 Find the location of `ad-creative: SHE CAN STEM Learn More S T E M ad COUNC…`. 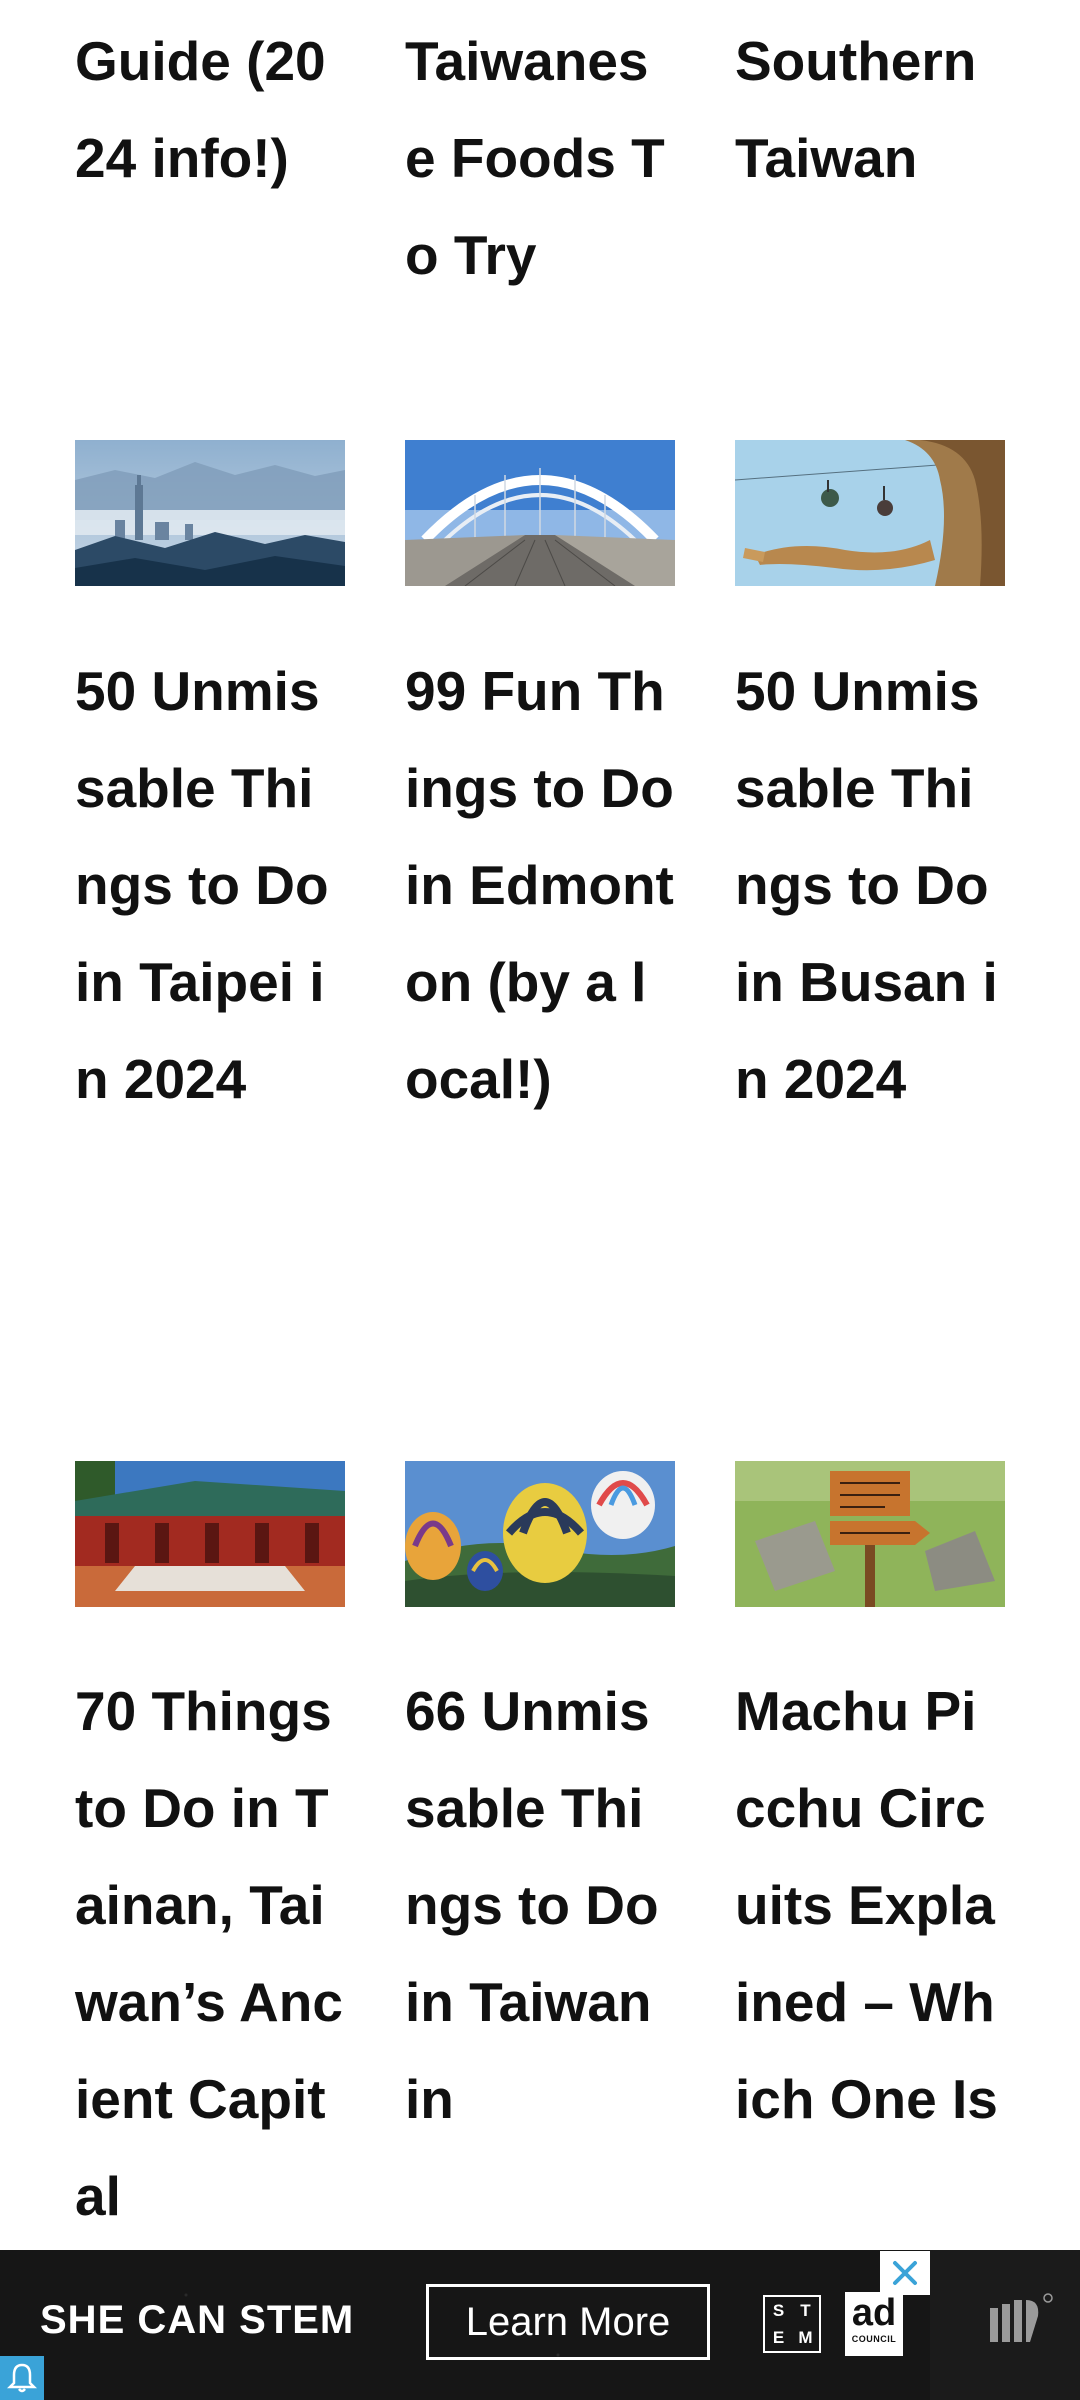

ad-creative: SHE CAN STEM Learn More S T E M ad COUNC… is located at coordinates (465, 2325).